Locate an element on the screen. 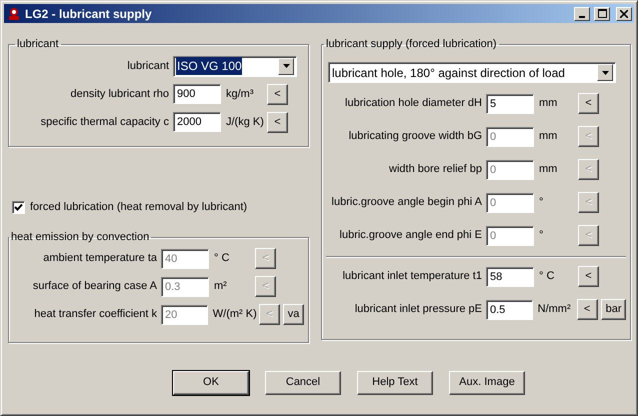 Image resolution: width=638 pixels, height=416 pixels. unit-label: W/(m² K) is located at coordinates (235, 314).